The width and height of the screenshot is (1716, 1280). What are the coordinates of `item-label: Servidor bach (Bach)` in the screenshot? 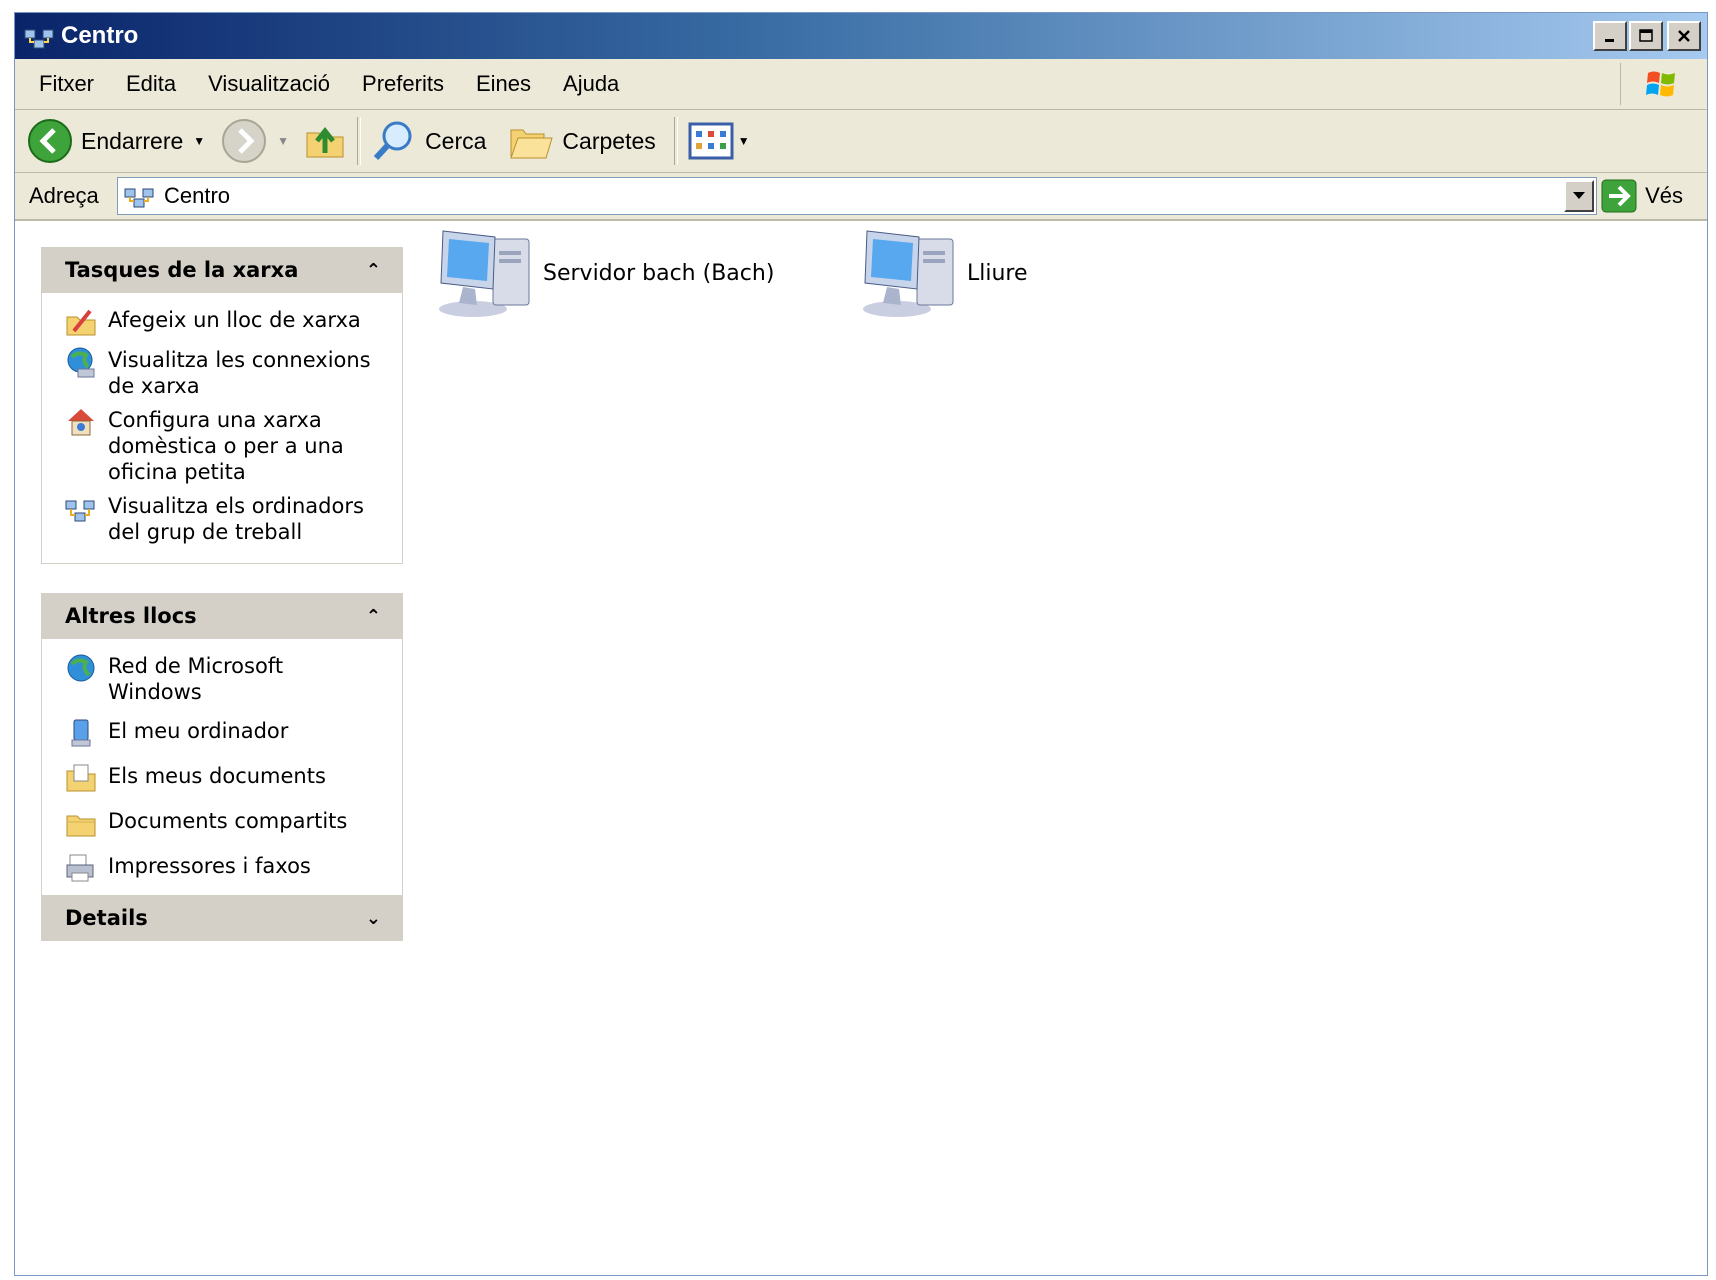 It's located at (659, 273).